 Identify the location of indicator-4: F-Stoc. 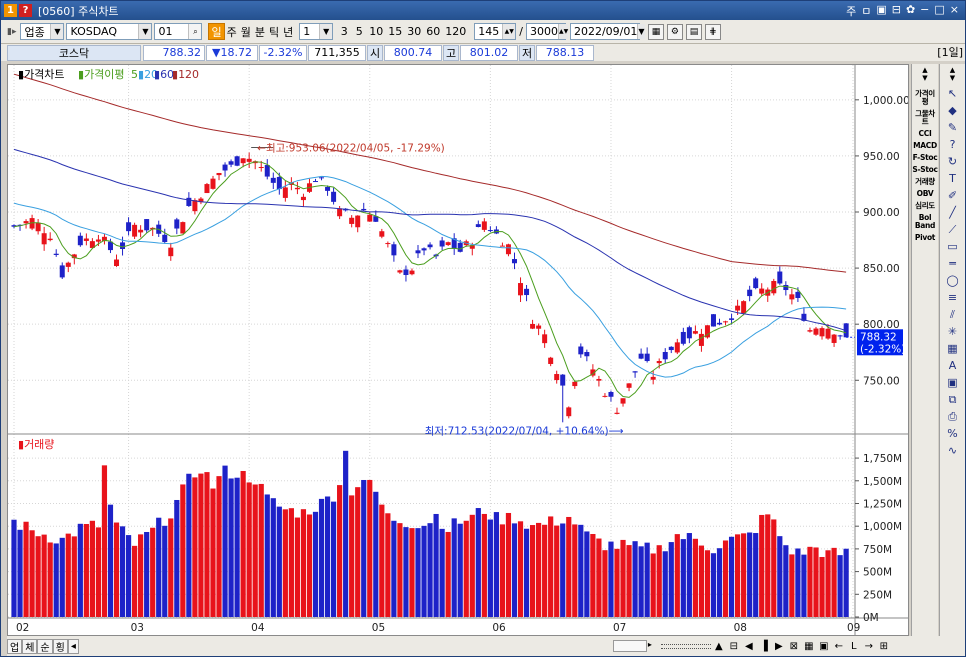
(925, 158).